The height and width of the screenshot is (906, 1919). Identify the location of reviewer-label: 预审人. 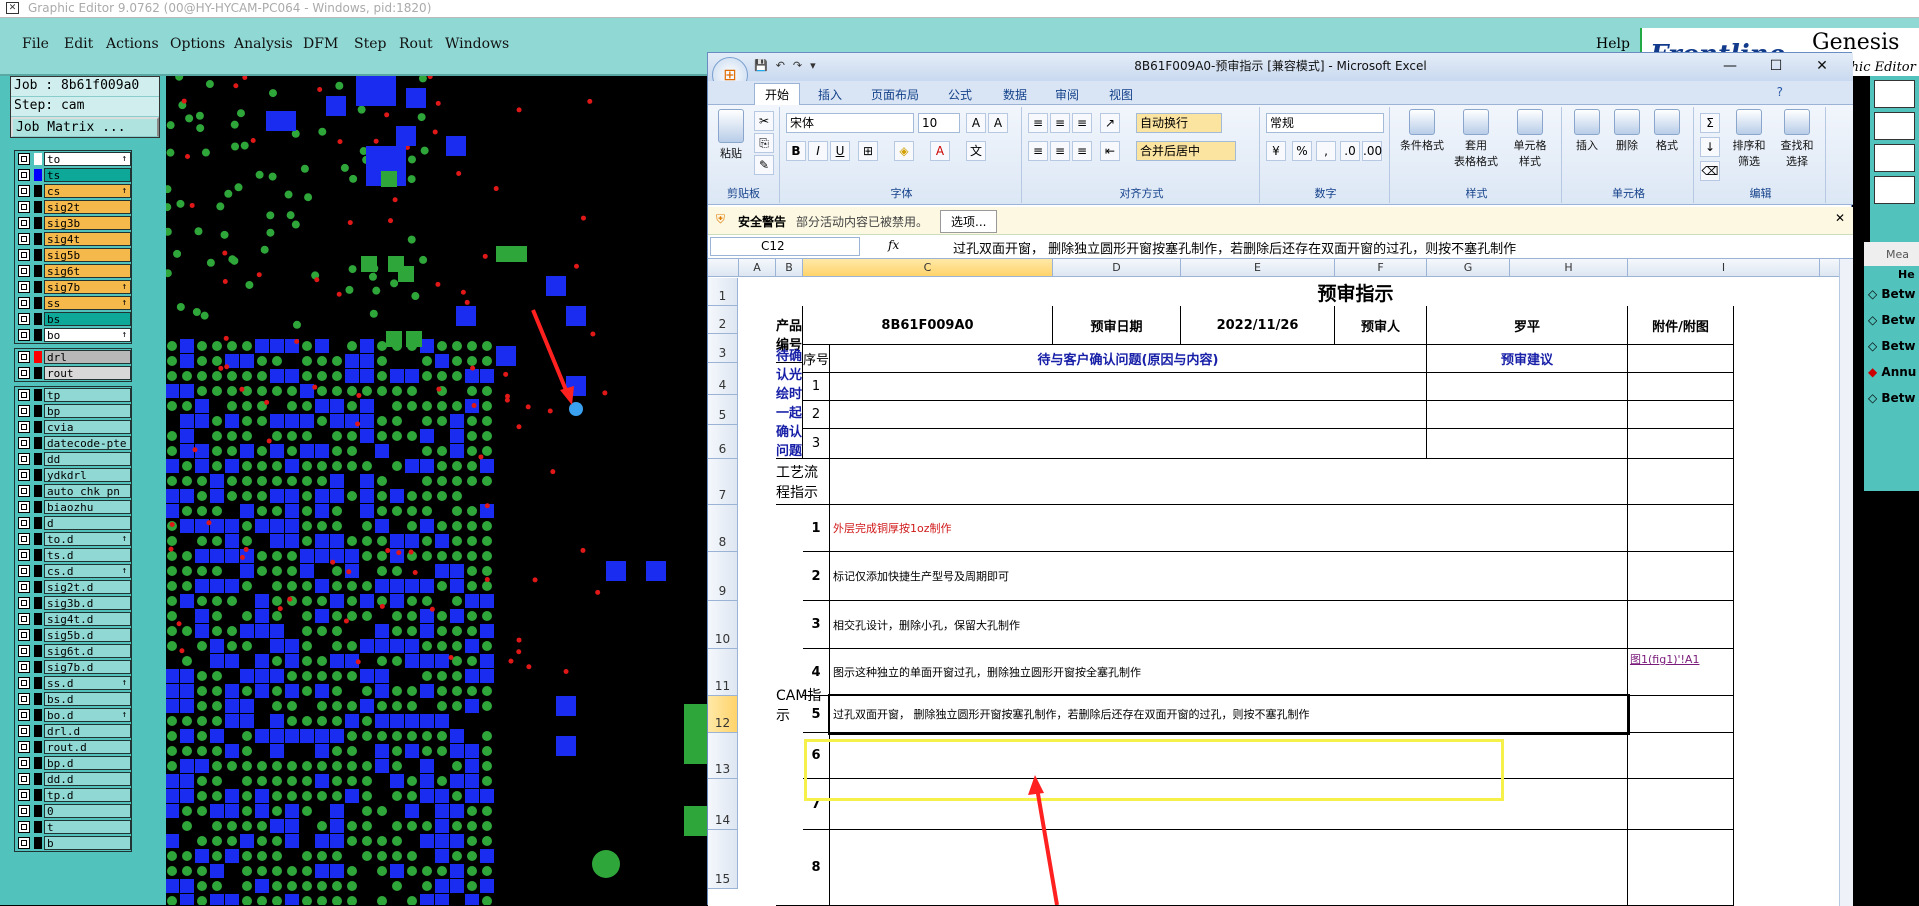
(1381, 325).